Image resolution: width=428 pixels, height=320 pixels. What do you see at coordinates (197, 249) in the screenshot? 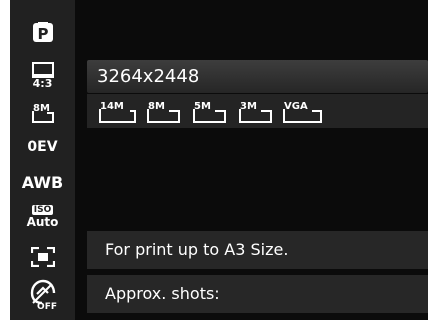
I see `size-description: For print up to A3 Size.` at bounding box center [197, 249].